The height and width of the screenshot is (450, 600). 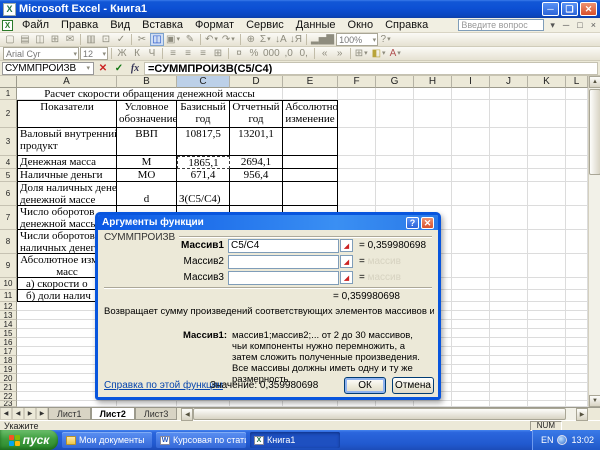 What do you see at coordinates (509, 242) in the screenshot?
I see `cell-J8` at bounding box center [509, 242].